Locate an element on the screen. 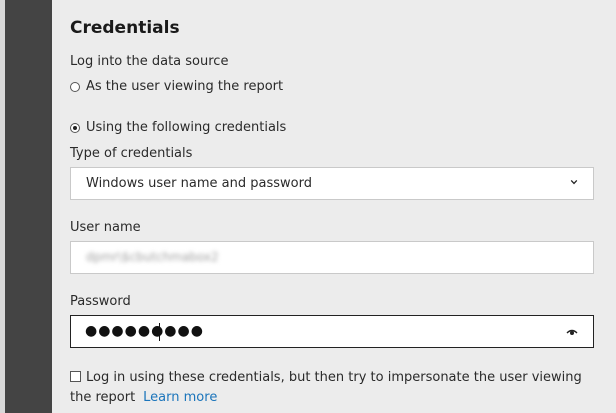 This screenshot has height=413, width=616. radio-label: Using the following credentials is located at coordinates (186, 127).